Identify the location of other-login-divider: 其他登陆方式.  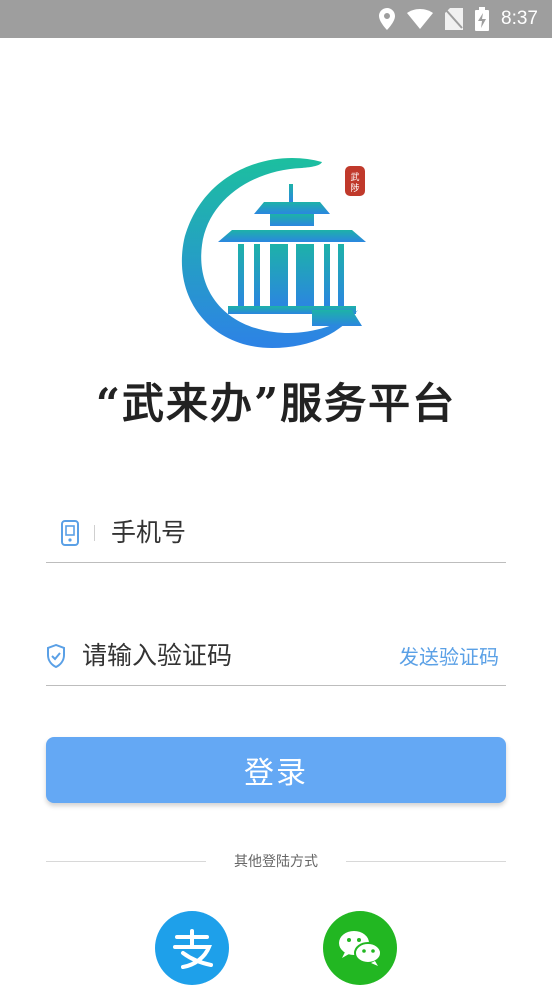
(276, 861).